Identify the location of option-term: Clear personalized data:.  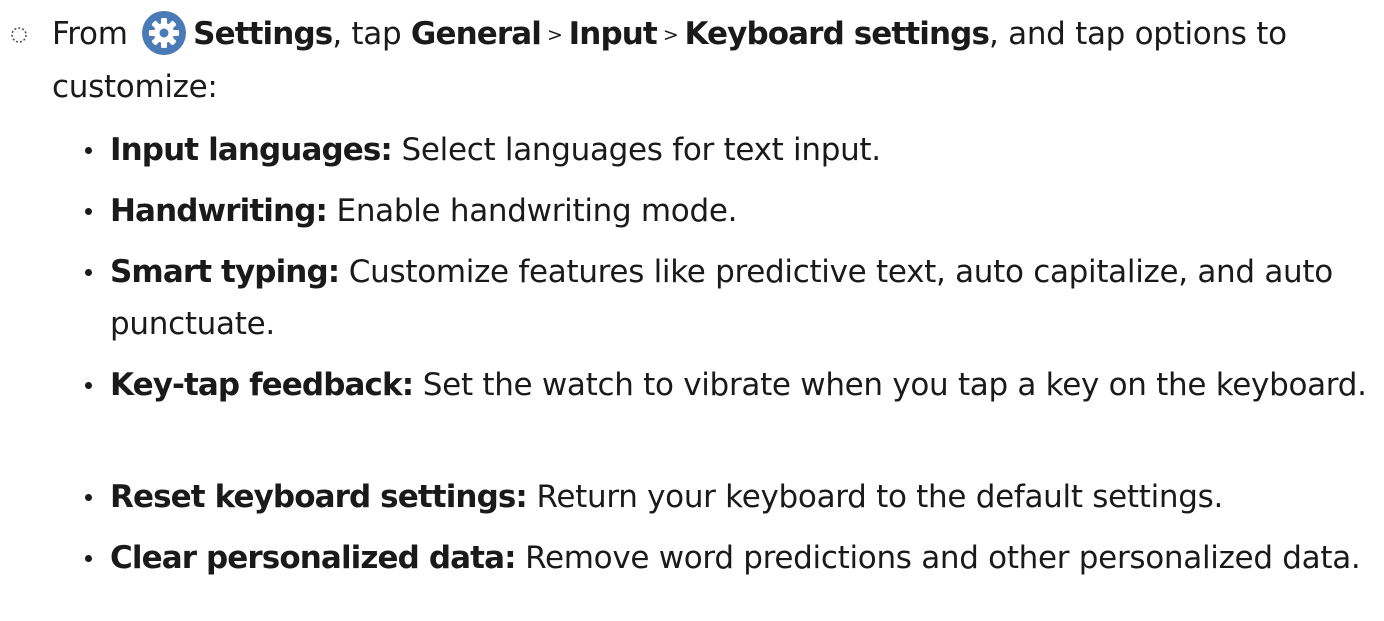
(313, 558).